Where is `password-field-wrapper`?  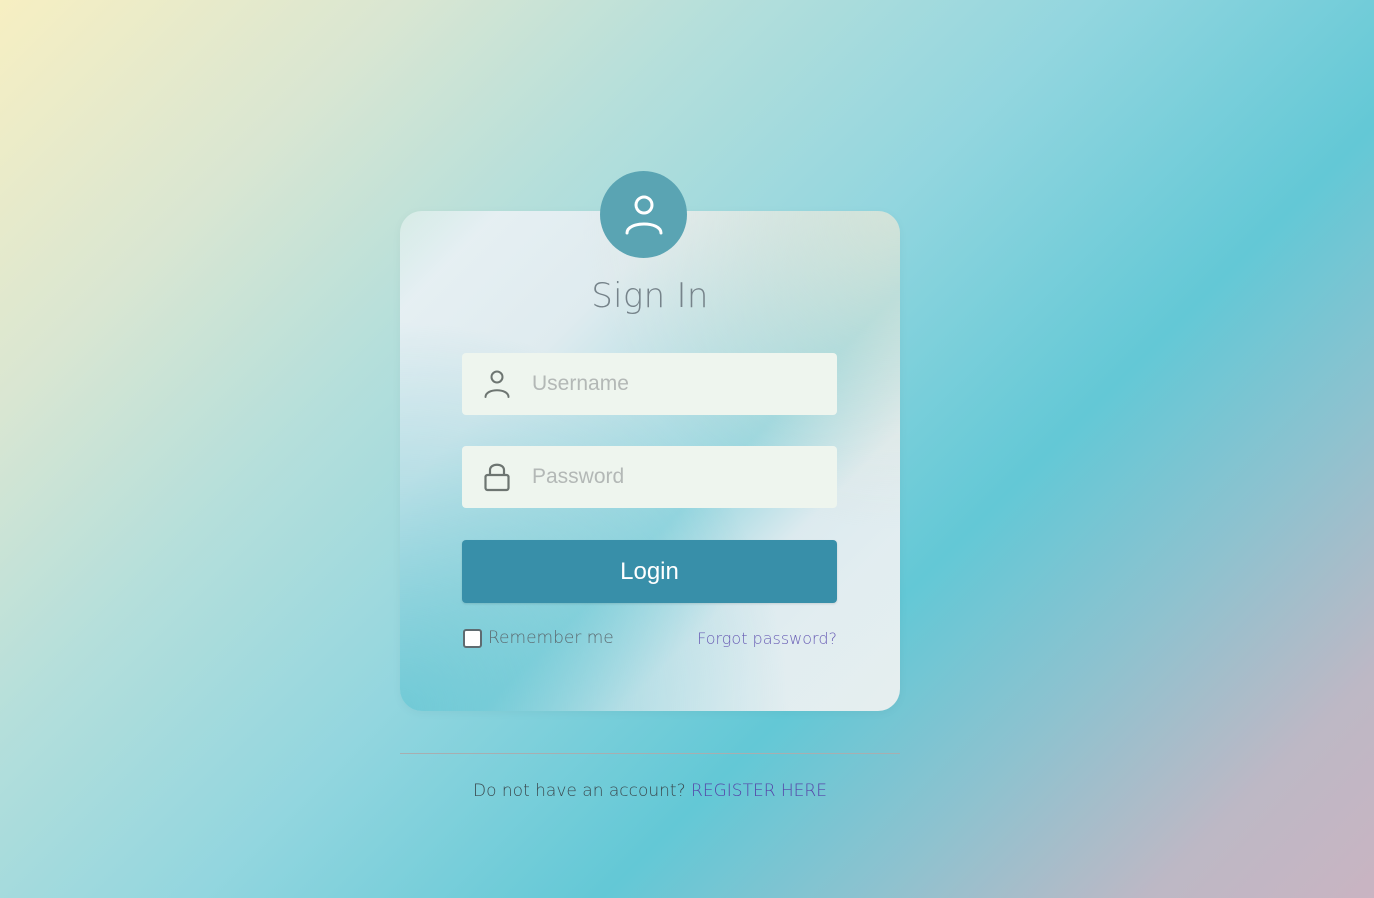
password-field-wrapper is located at coordinates (649, 477).